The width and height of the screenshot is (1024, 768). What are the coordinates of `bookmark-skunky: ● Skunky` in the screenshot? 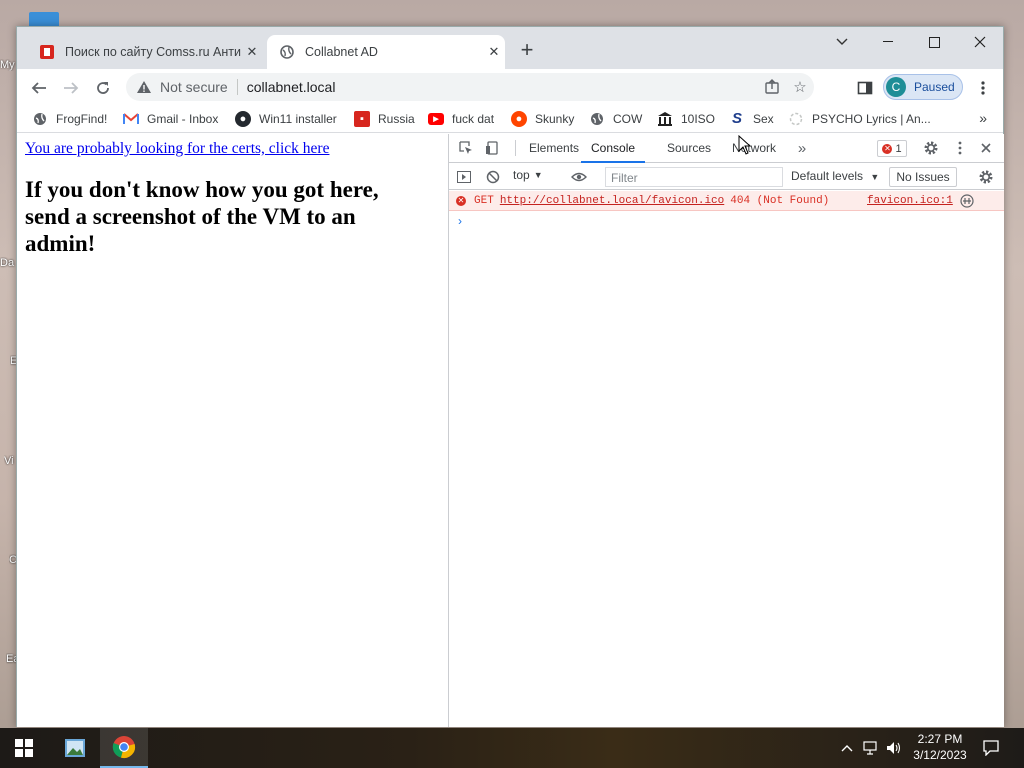 It's located at (542, 118).